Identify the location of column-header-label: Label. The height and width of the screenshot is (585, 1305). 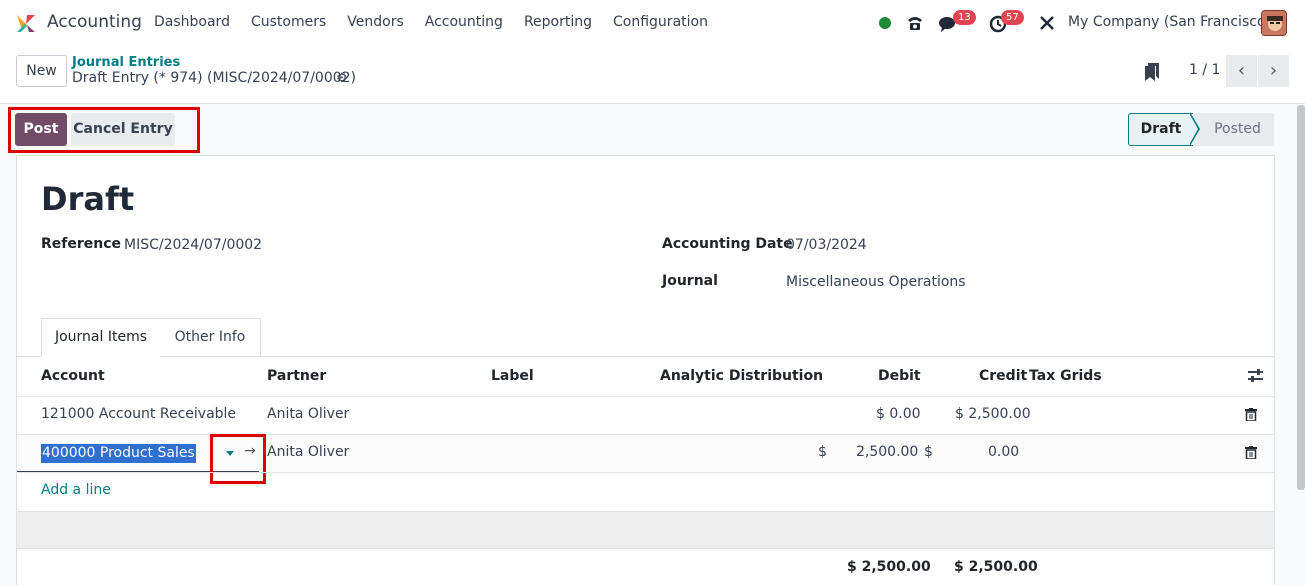
(512, 376).